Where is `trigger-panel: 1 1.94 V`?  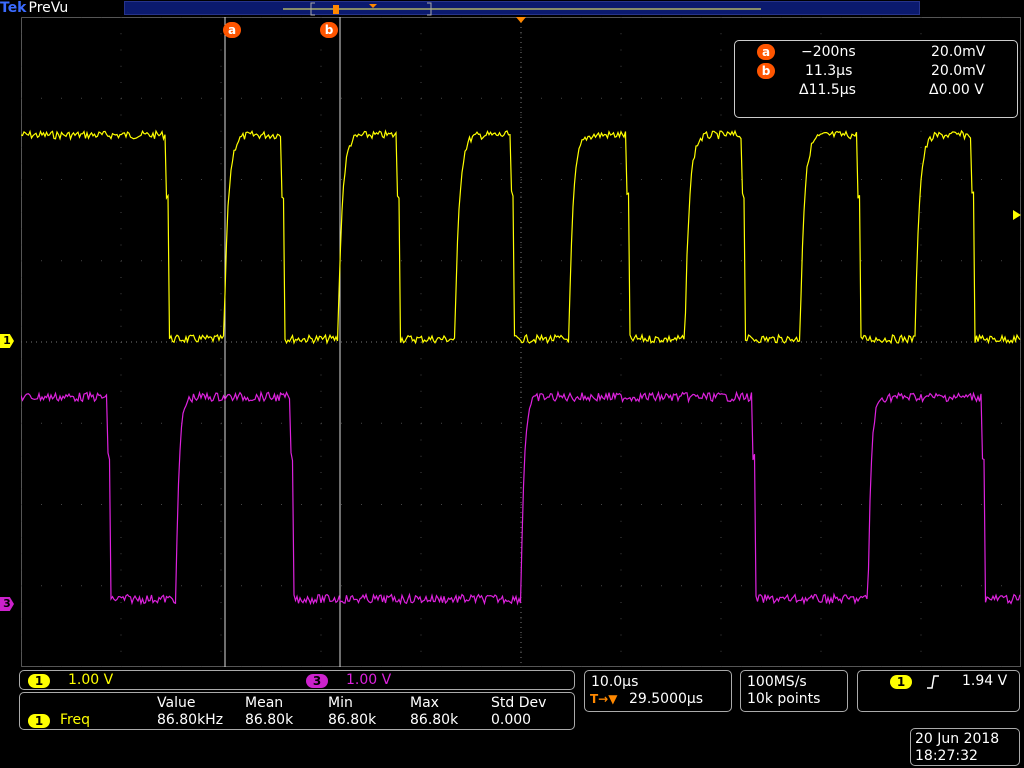
trigger-panel: 1 1.94 V is located at coordinates (938, 691).